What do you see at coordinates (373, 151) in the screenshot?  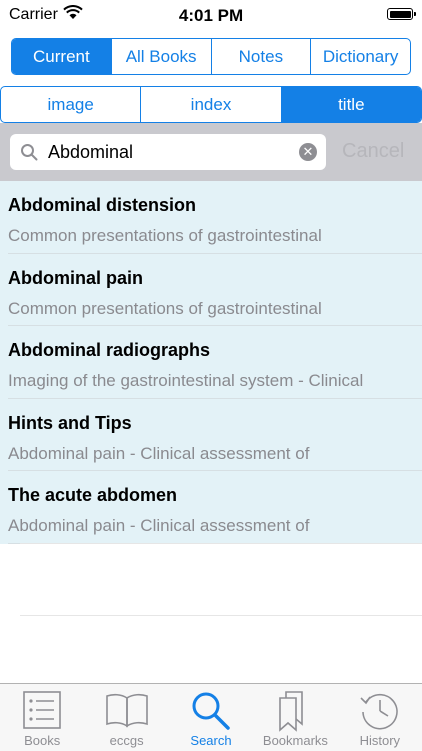 I see `cancel-button: Cancel` at bounding box center [373, 151].